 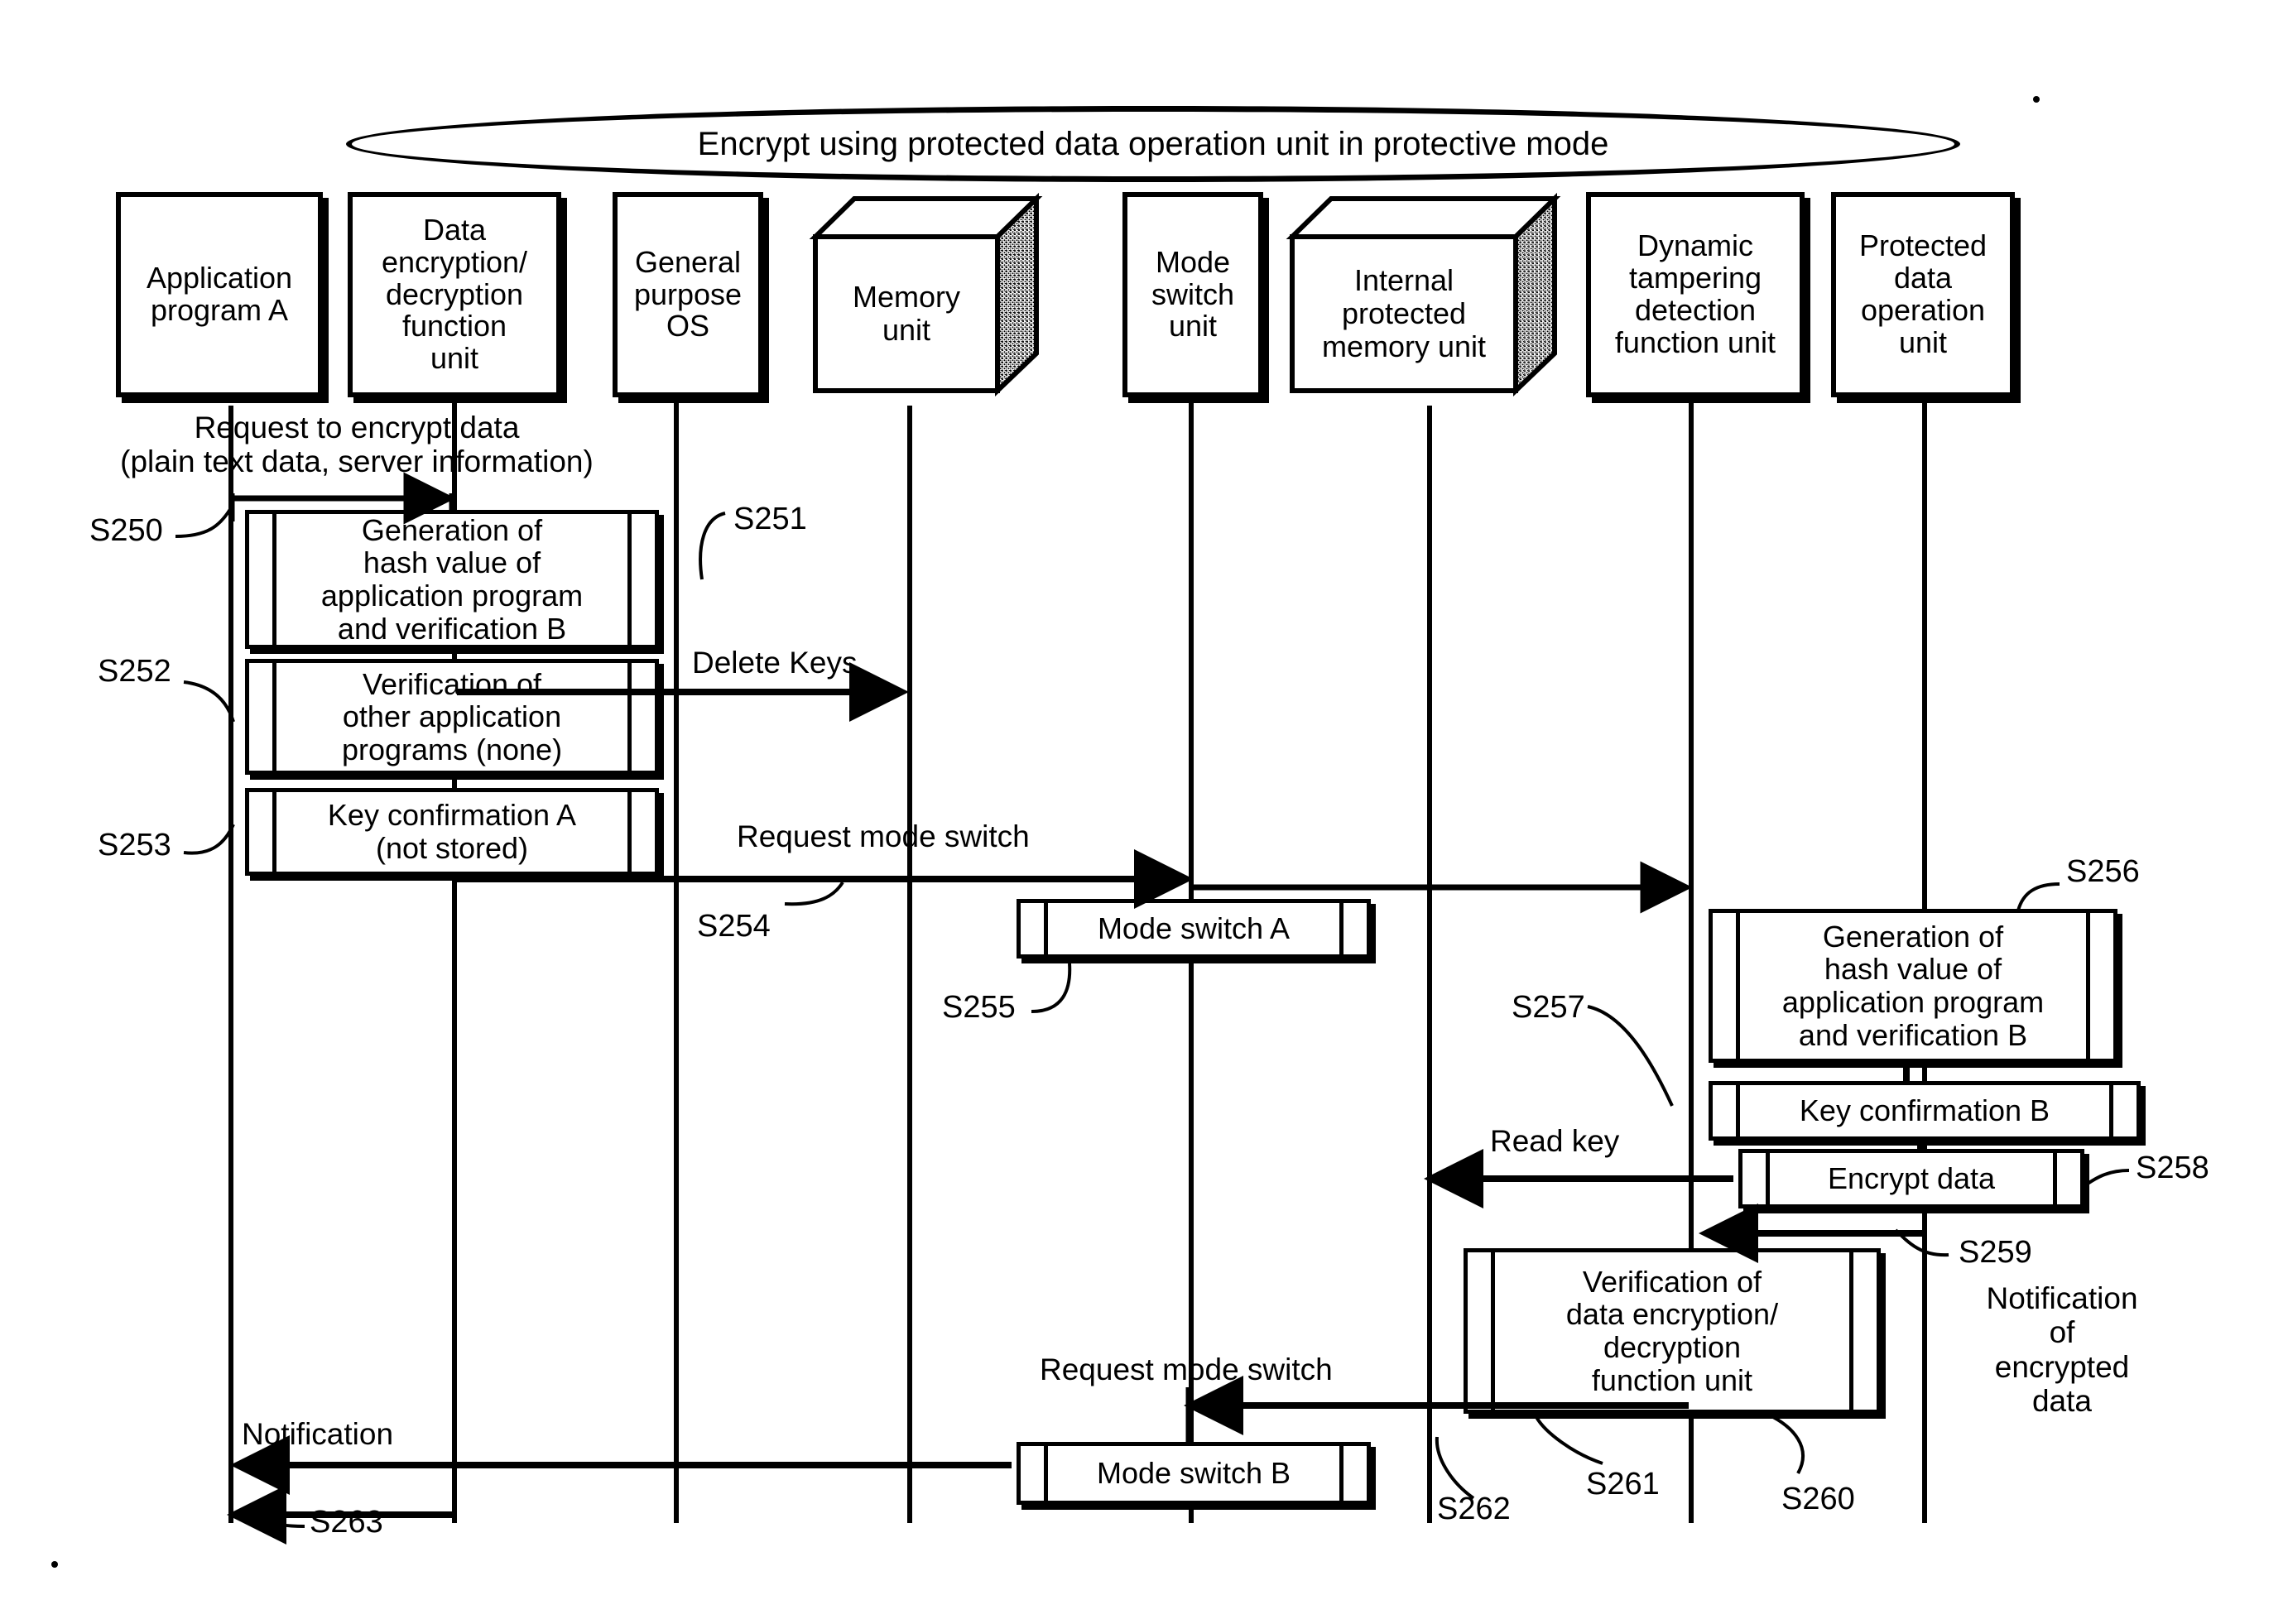 I want to click on participant-application-program-a: Application program A, so click(x=220, y=294).